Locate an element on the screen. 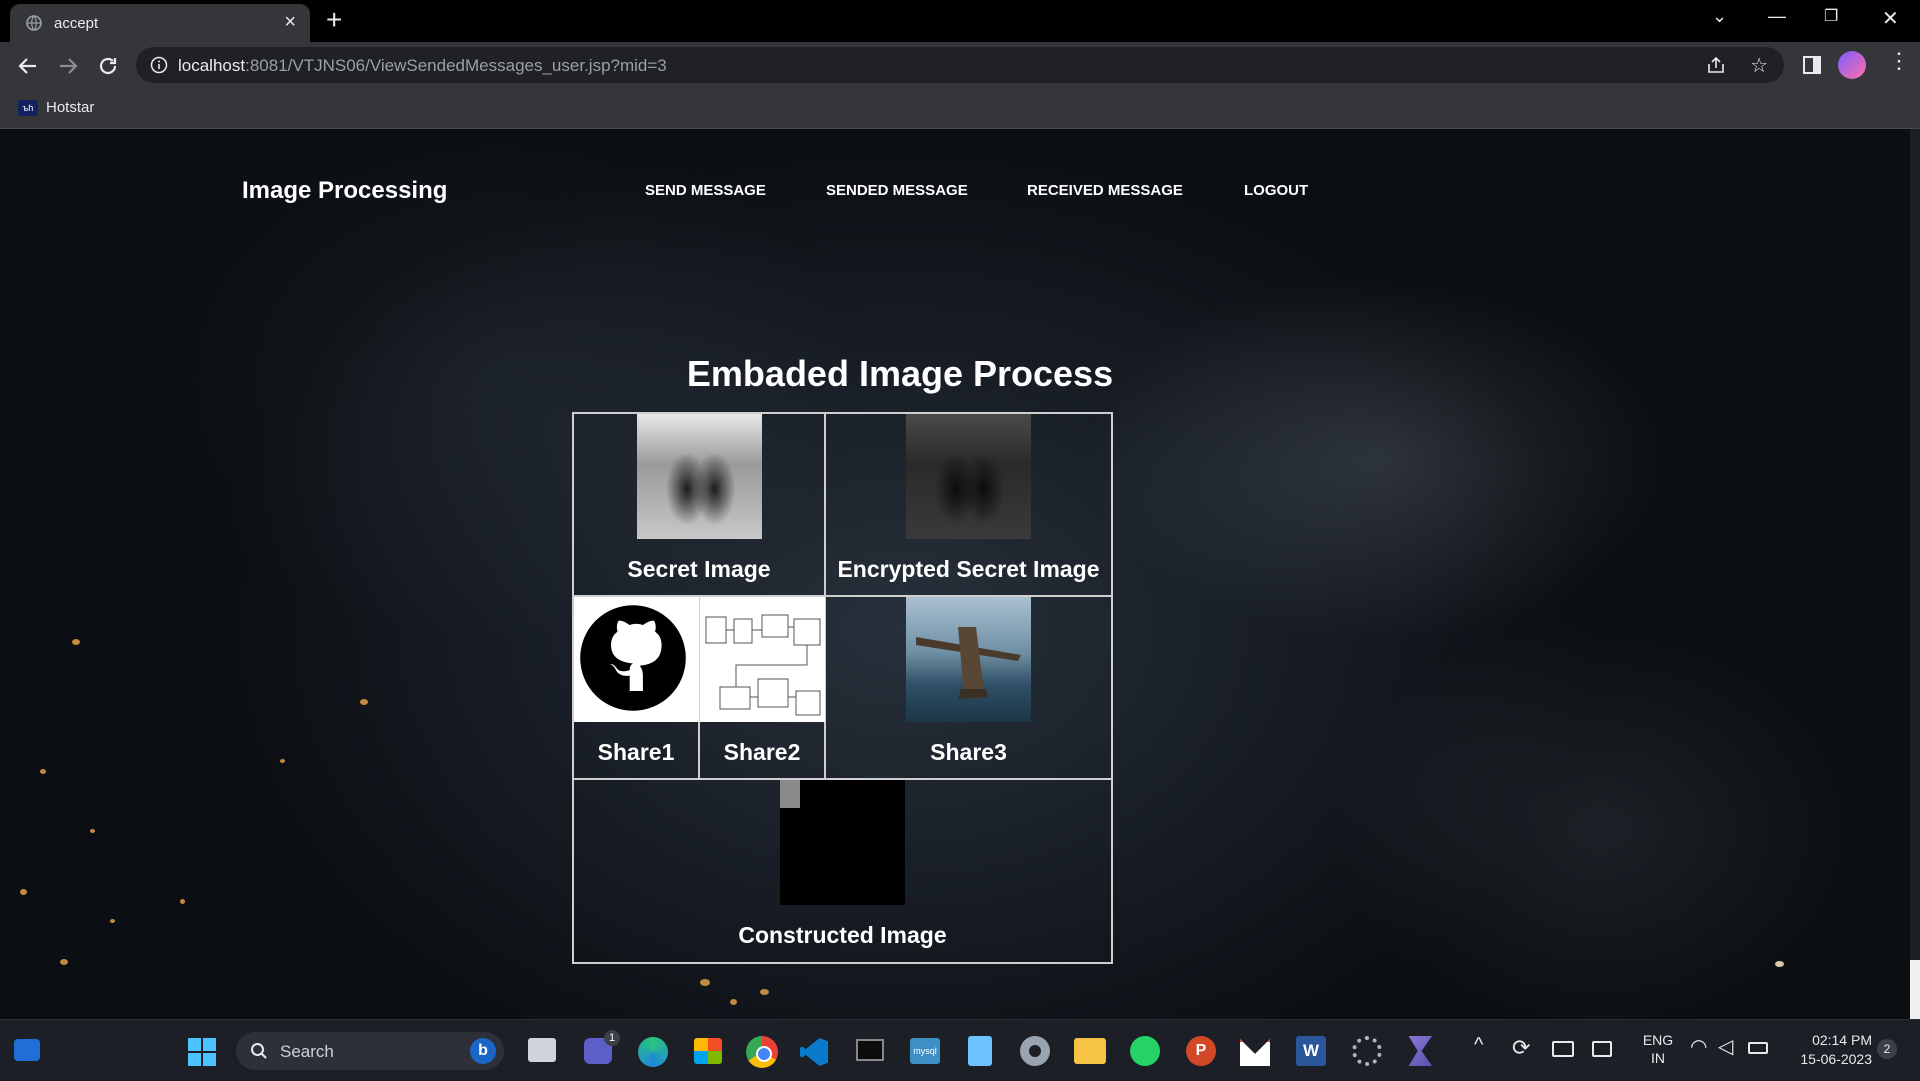  close-tab-icon: × is located at coordinates (290, 22).